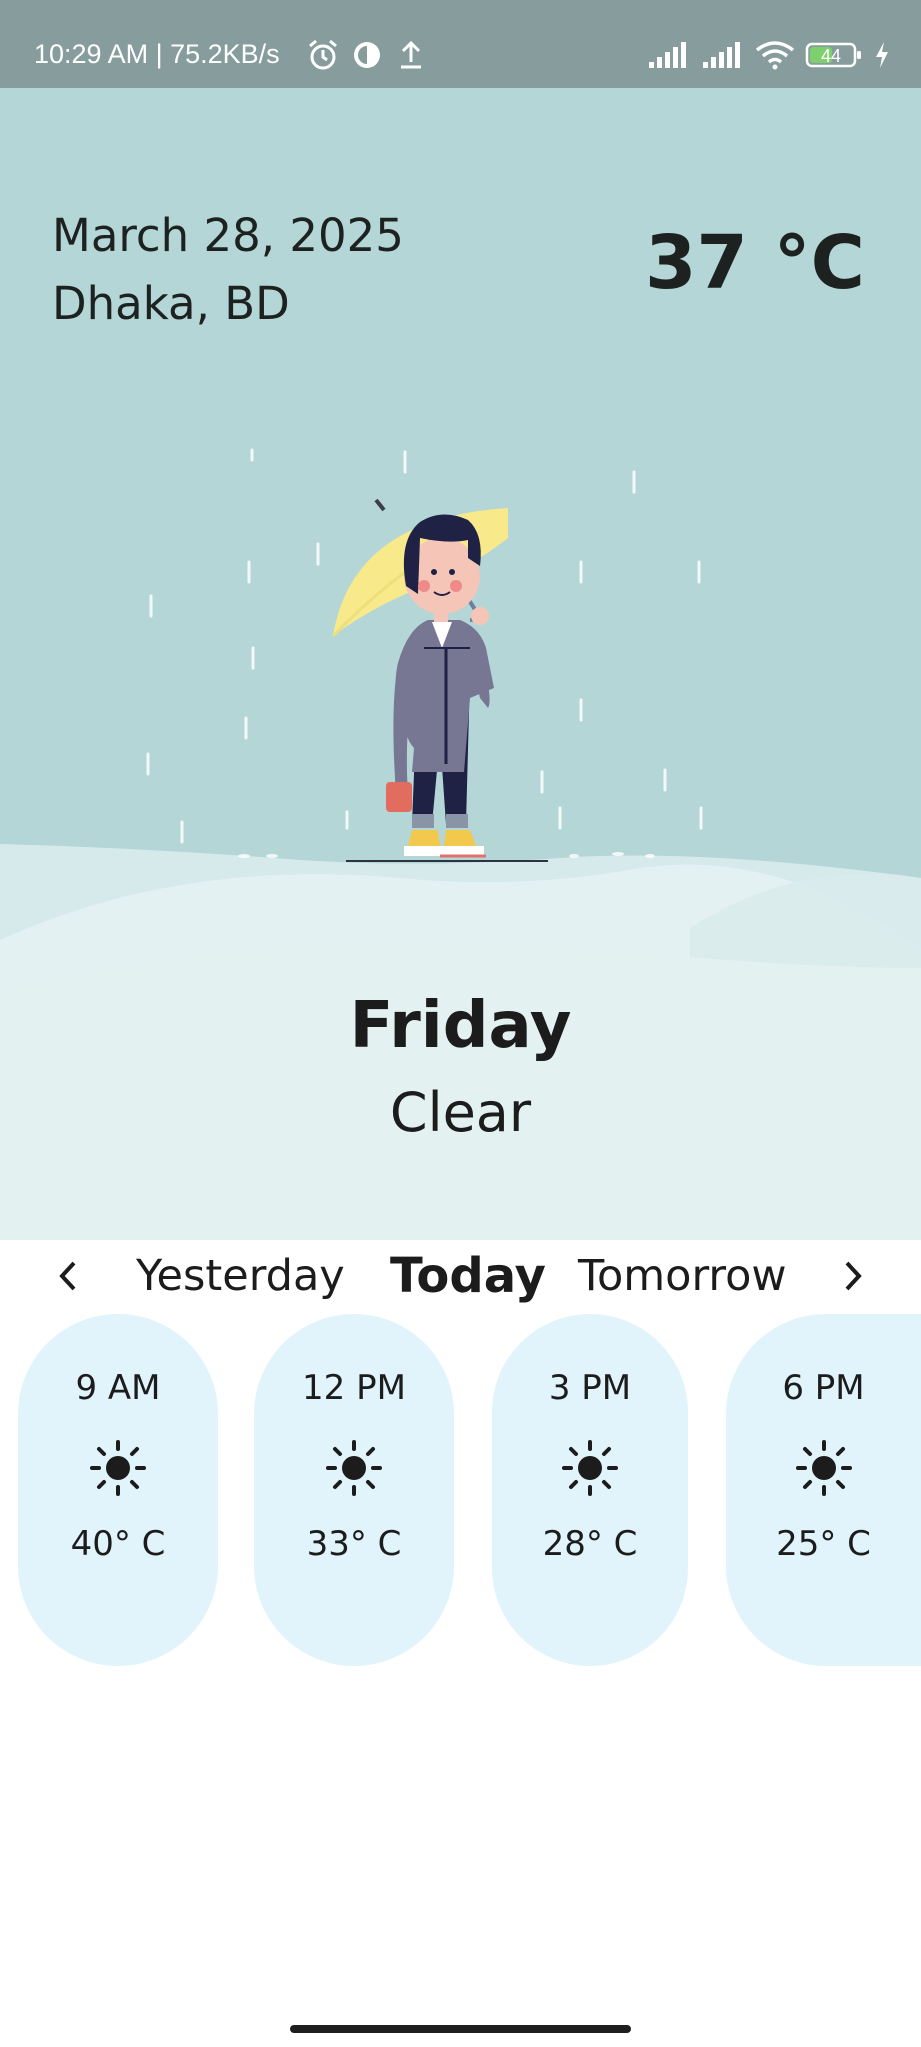  I want to click on previous-day-button, so click(68, 1276).